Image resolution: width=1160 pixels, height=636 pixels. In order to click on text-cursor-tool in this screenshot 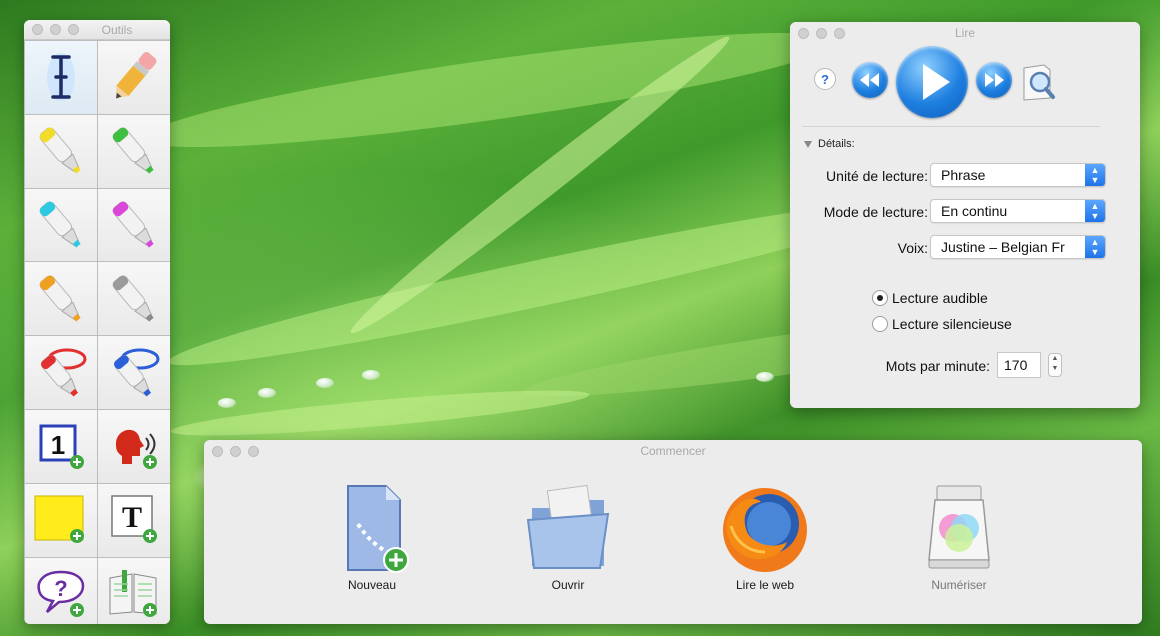, I will do `click(61, 77)`.